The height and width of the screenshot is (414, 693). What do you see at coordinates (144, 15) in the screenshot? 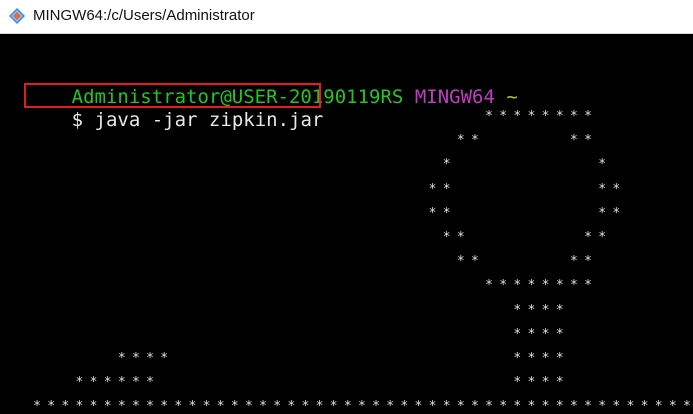
I see `window-title: MINGW64:/c/Users/Administrator` at bounding box center [144, 15].